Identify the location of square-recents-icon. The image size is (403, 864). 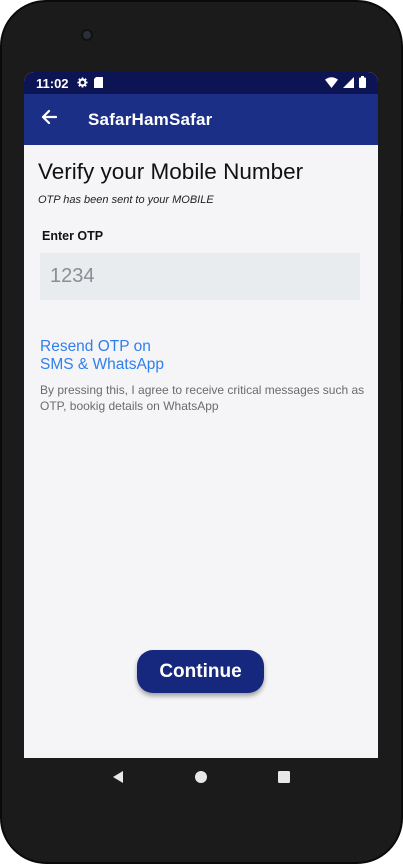
(284, 779).